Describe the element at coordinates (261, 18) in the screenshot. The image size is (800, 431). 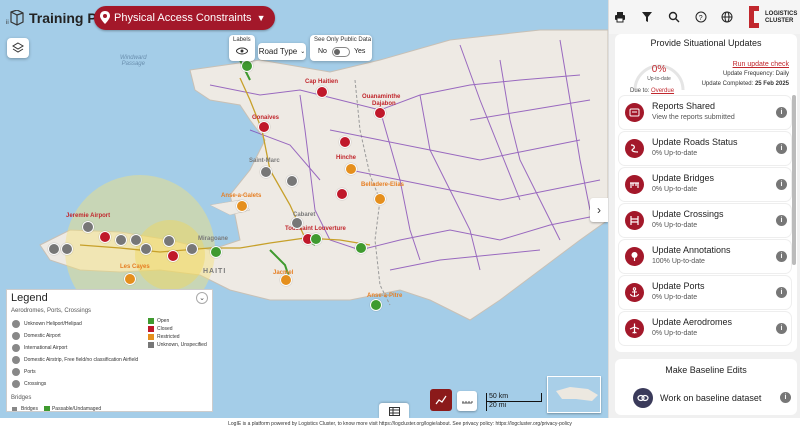
I see `chevron-down-icon: ▼` at that location.